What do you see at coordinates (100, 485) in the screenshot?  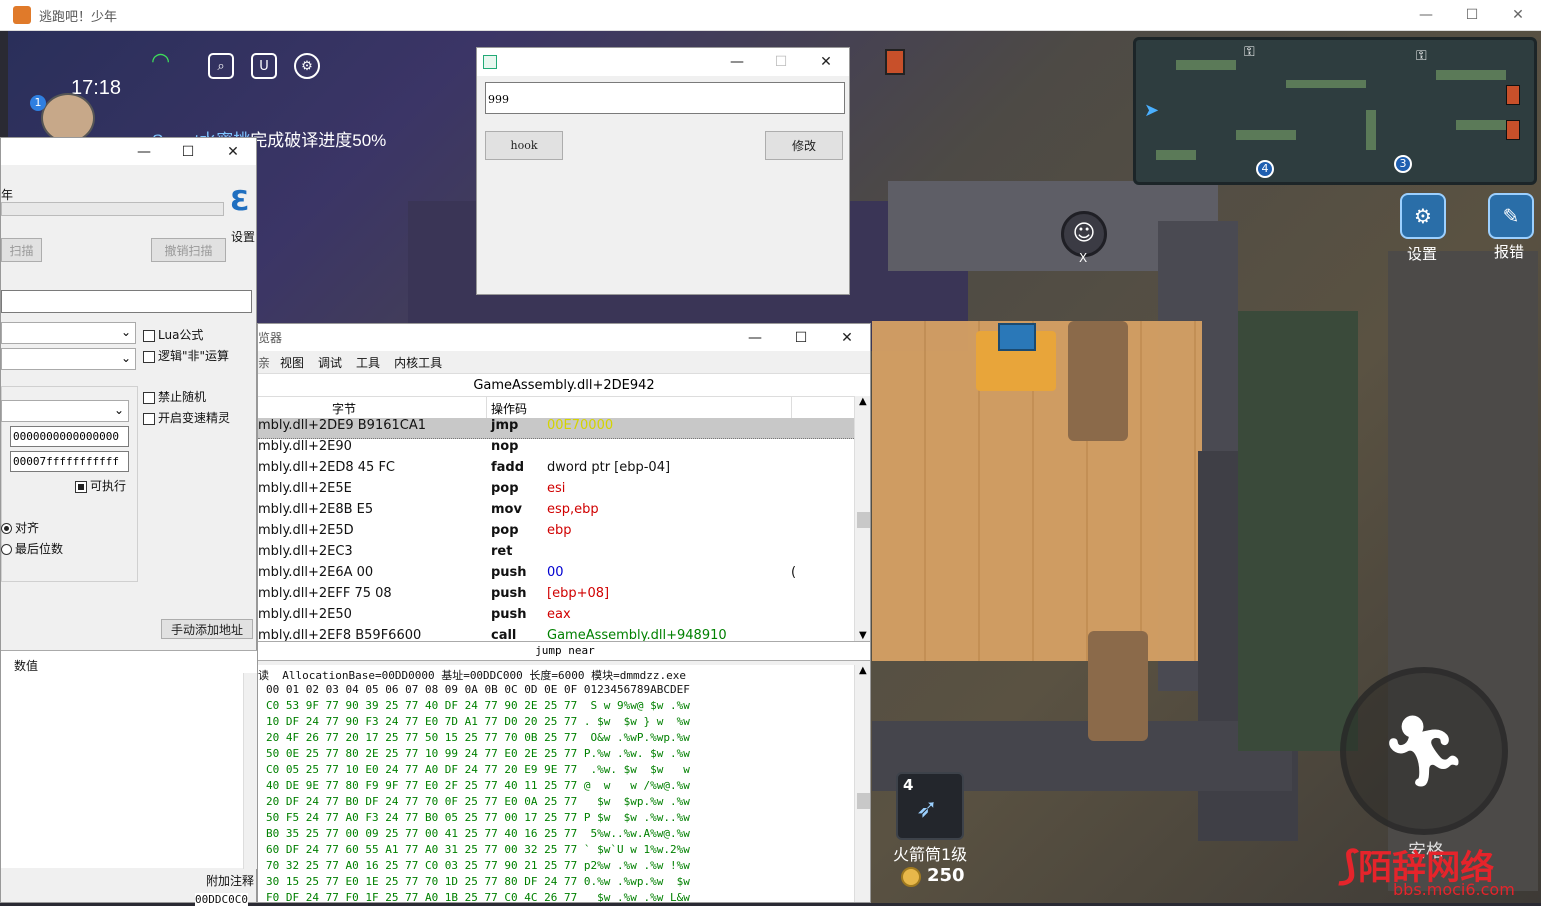 I see `executable-checkbox: 可执行` at bounding box center [100, 485].